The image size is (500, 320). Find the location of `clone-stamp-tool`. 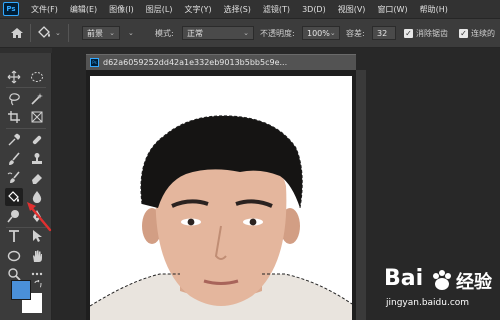

clone-stamp-tool is located at coordinates (37, 159).